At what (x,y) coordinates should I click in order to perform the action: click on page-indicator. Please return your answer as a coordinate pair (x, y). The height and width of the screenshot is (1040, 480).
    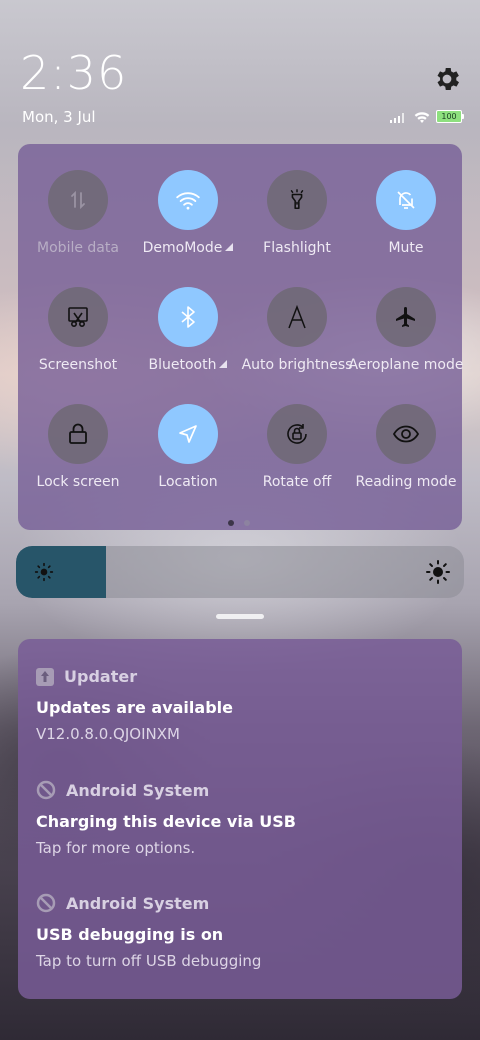
    Looking at the image, I should click on (239, 523).